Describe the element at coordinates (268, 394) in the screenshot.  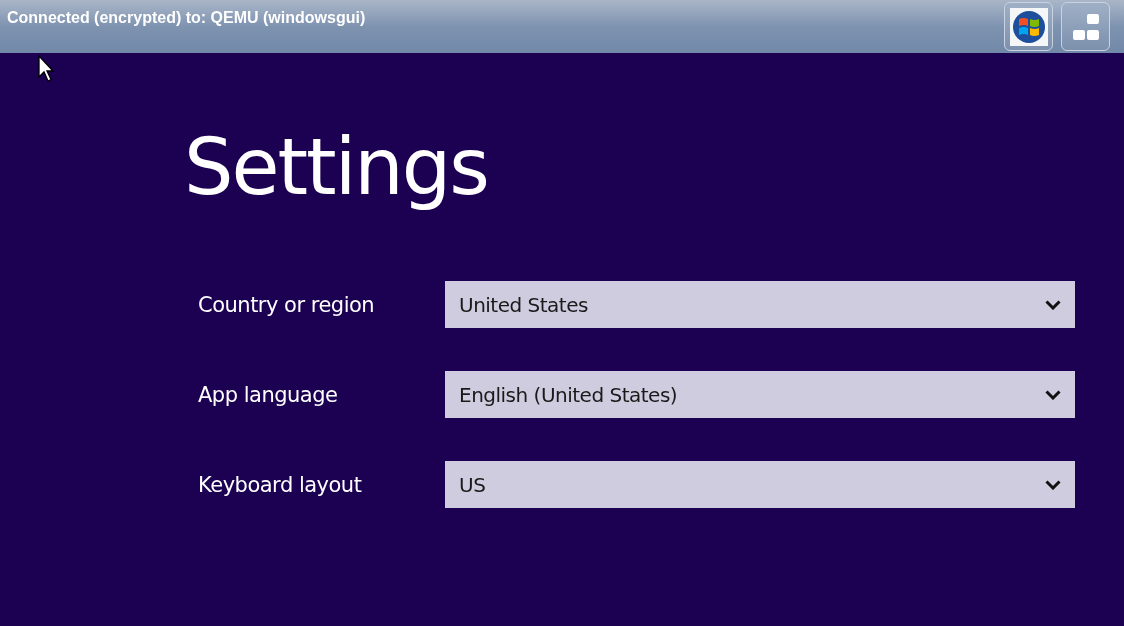
I see `field-label: App language` at that location.